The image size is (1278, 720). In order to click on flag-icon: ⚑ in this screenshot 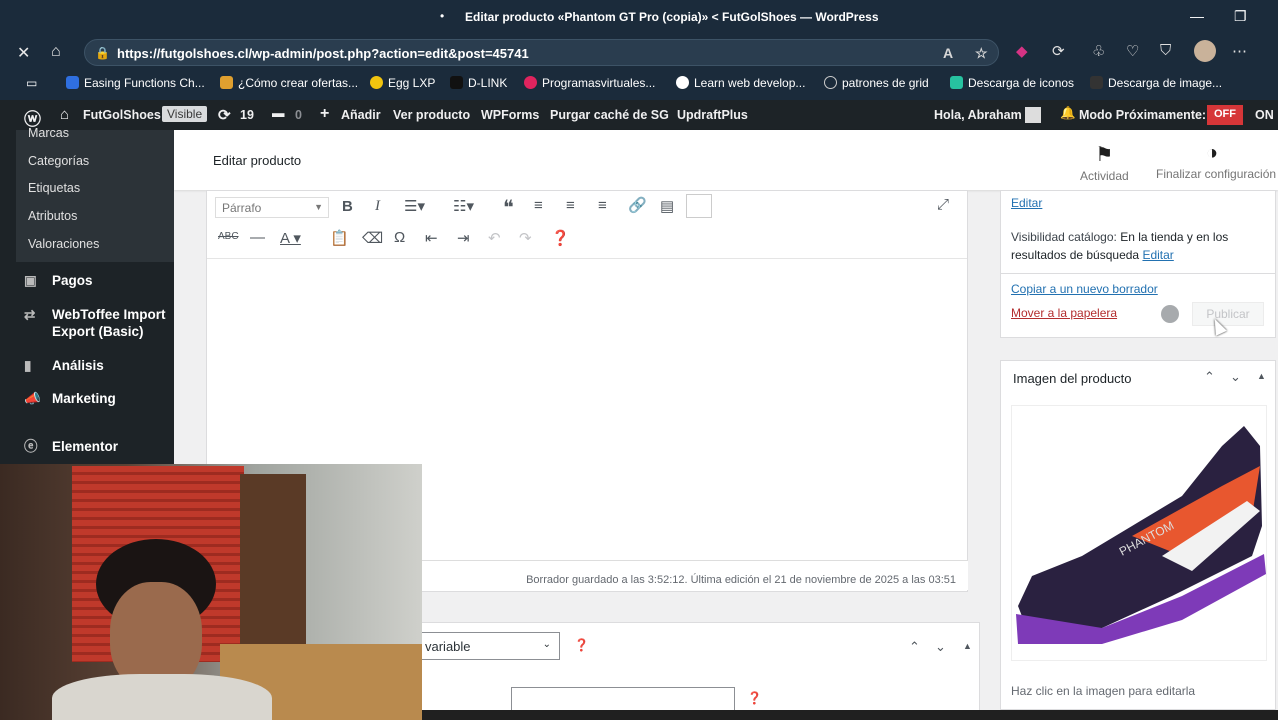, I will do `click(1104, 155)`.